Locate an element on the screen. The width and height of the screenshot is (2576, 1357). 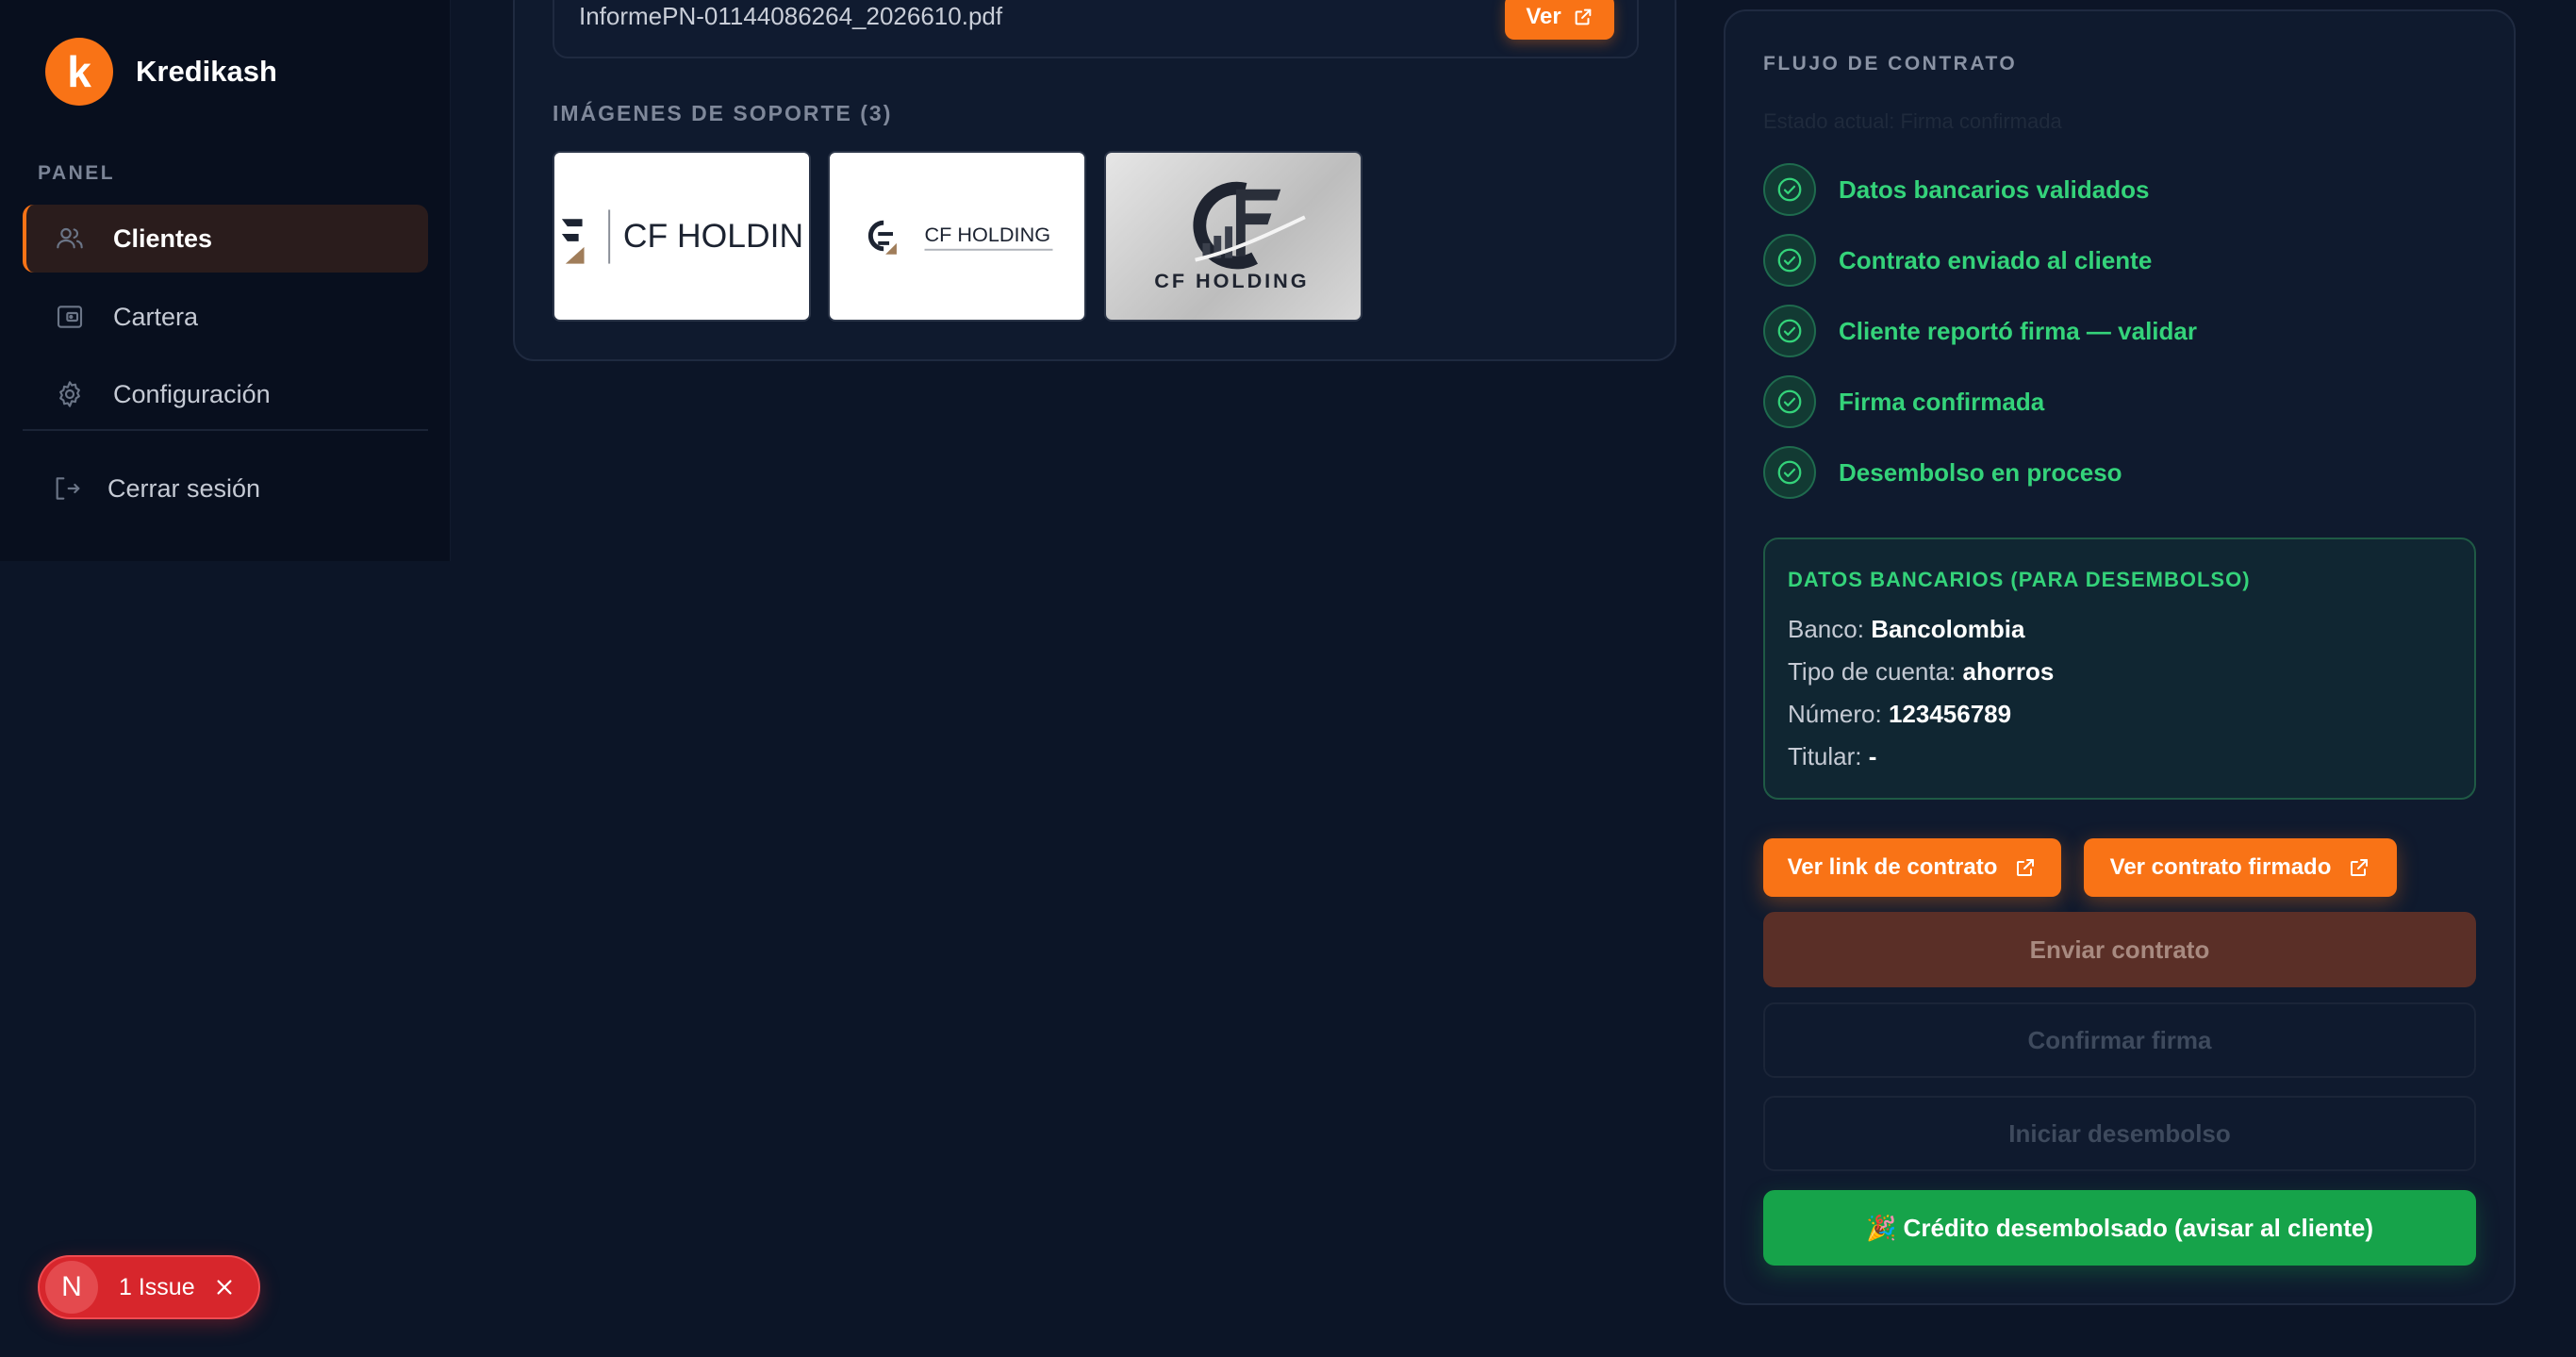
flow-step: Cliente reportó firma — validar is located at coordinates (1980, 331).